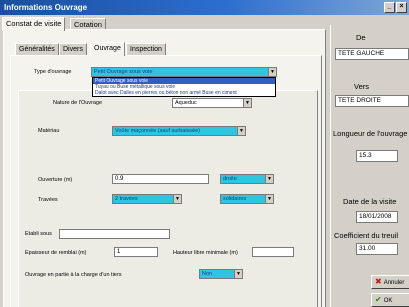 The height and width of the screenshot is (307, 409). I want to click on ouverture-label: Ouverture (m), so click(55, 180).